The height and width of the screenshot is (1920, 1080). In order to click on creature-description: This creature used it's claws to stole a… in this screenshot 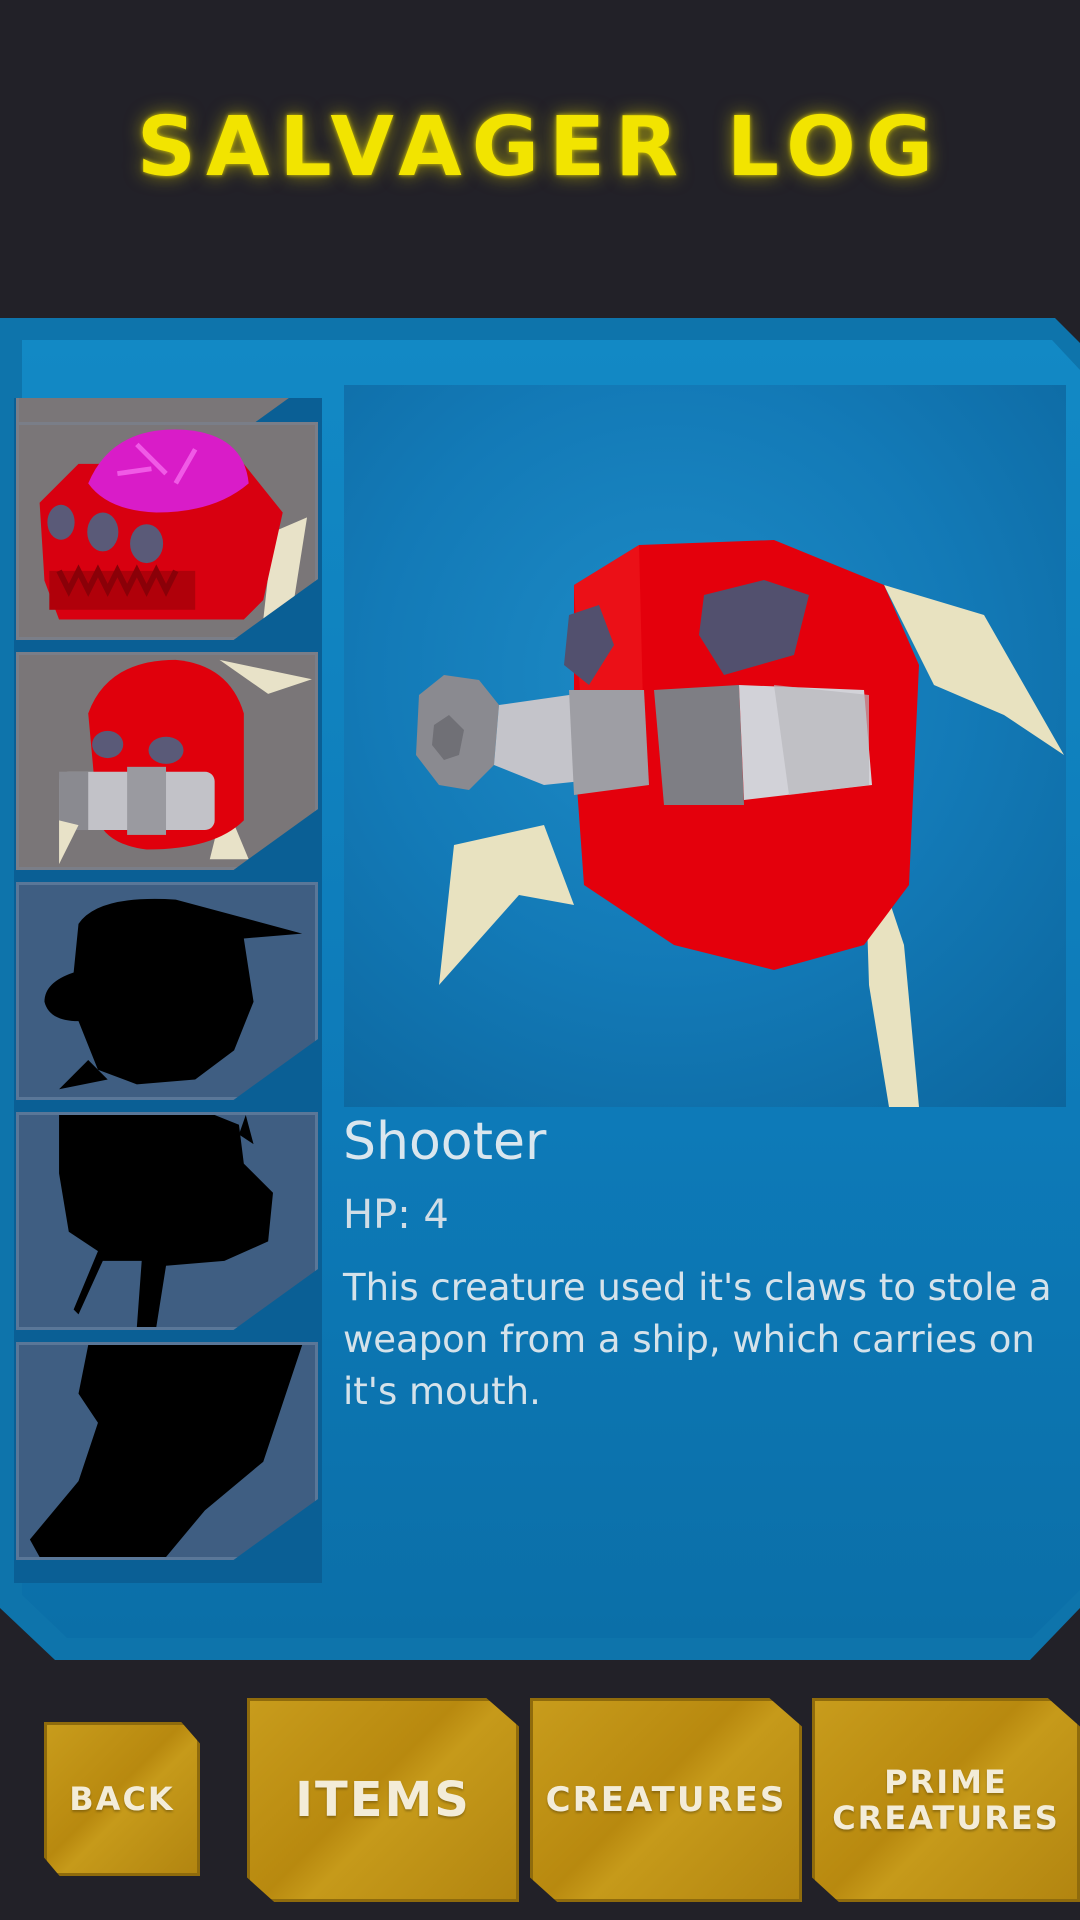, I will do `click(697, 1339)`.